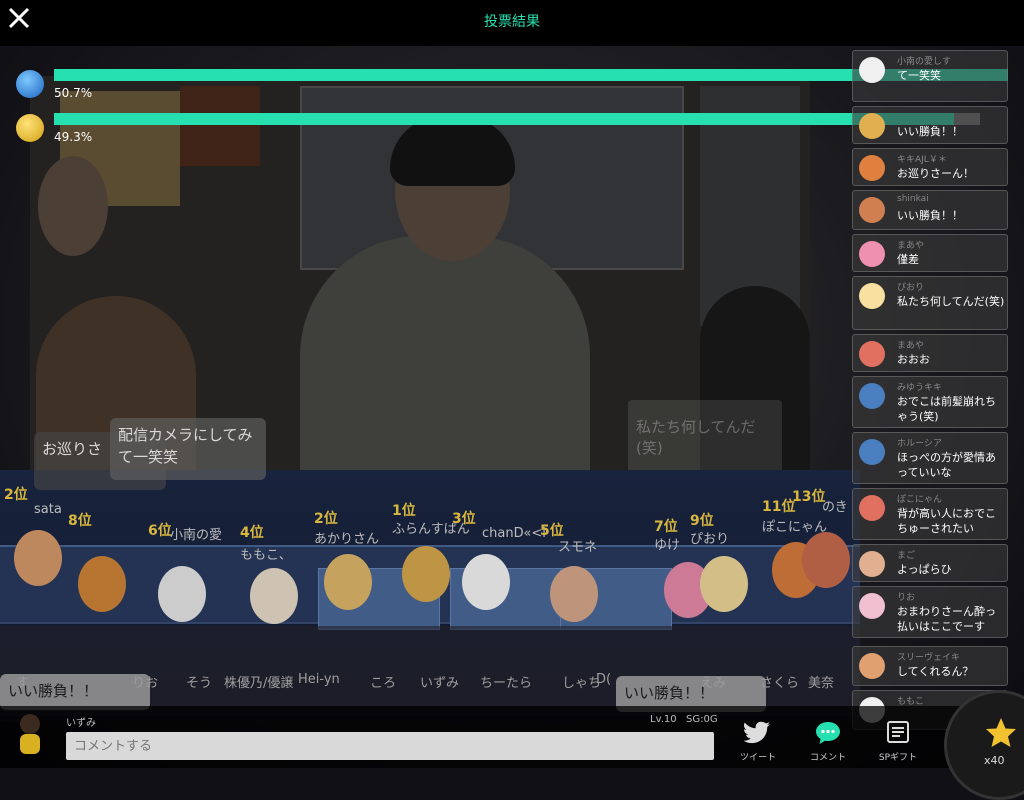  Describe the element at coordinates (440, 683) in the screenshot. I see `audience-username: いずみ` at that location.